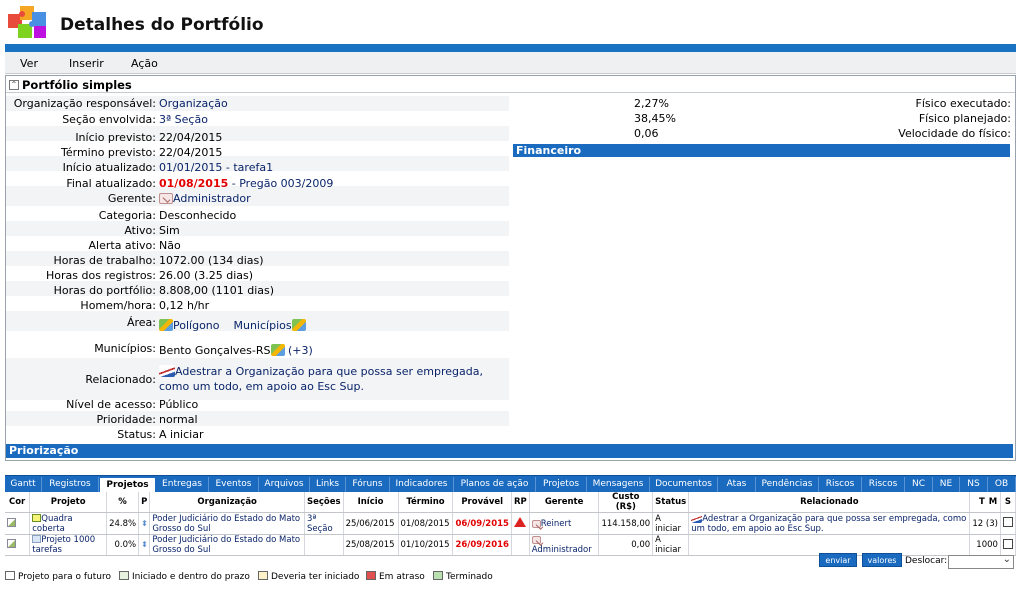 This screenshot has width=1022, height=592. I want to click on col-cor: Cor, so click(18, 502).